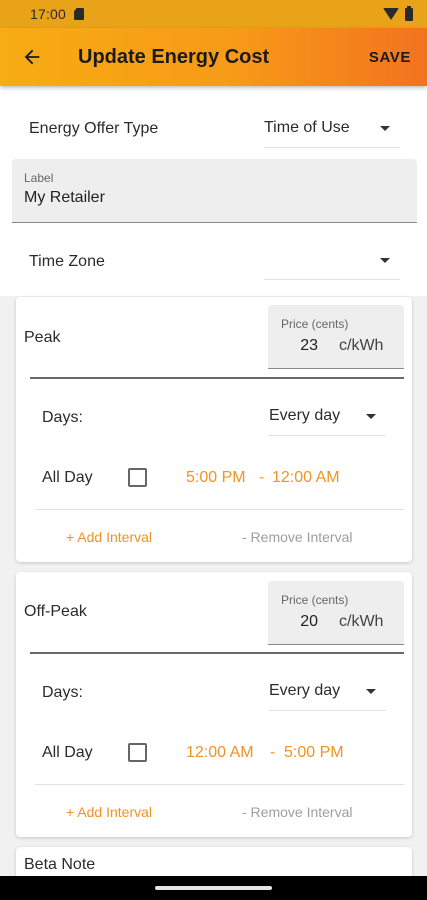 The width and height of the screenshot is (427, 900). What do you see at coordinates (60, 864) in the screenshot?
I see `beta-note-title: Beta Note` at bounding box center [60, 864].